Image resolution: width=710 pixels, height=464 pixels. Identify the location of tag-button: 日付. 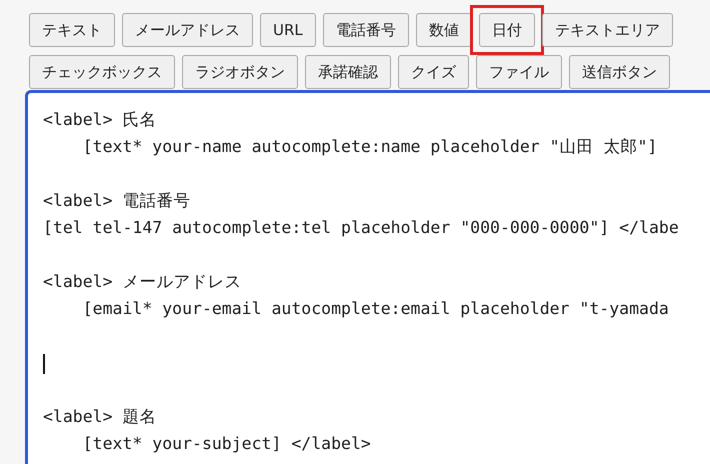
(506, 30).